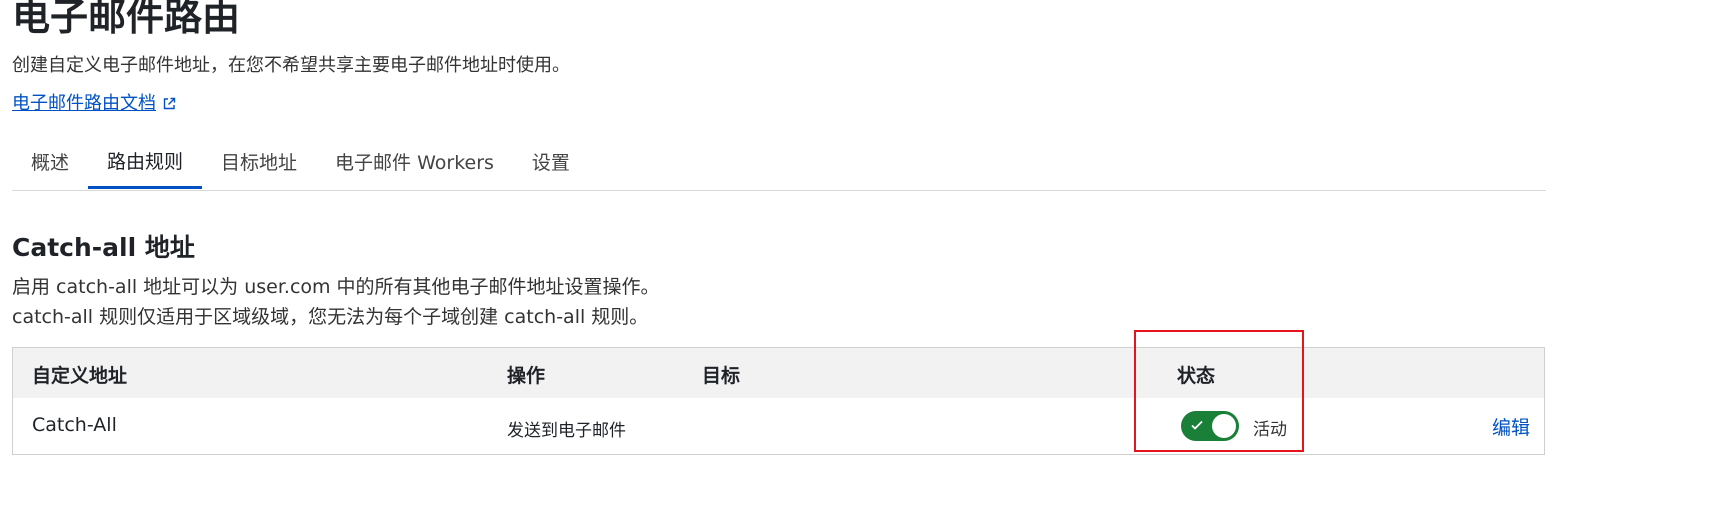  What do you see at coordinates (50, 161) in the screenshot?
I see `tab-overview: 概述` at bounding box center [50, 161].